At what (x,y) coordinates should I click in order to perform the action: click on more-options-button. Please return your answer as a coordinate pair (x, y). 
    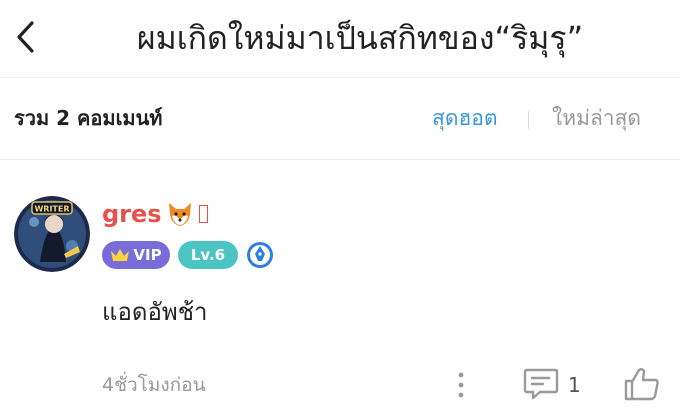
    Looking at the image, I should click on (461, 385).